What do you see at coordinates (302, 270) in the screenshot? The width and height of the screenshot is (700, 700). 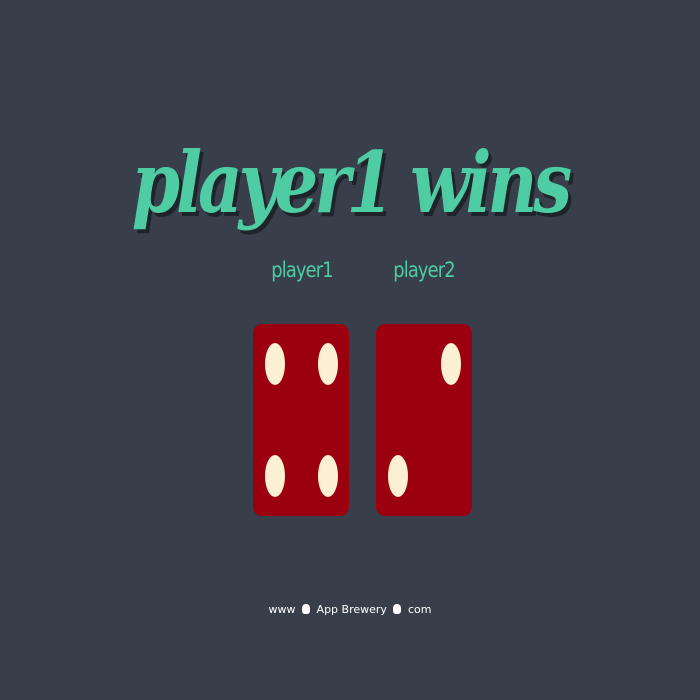 I see `player1-label: player1` at bounding box center [302, 270].